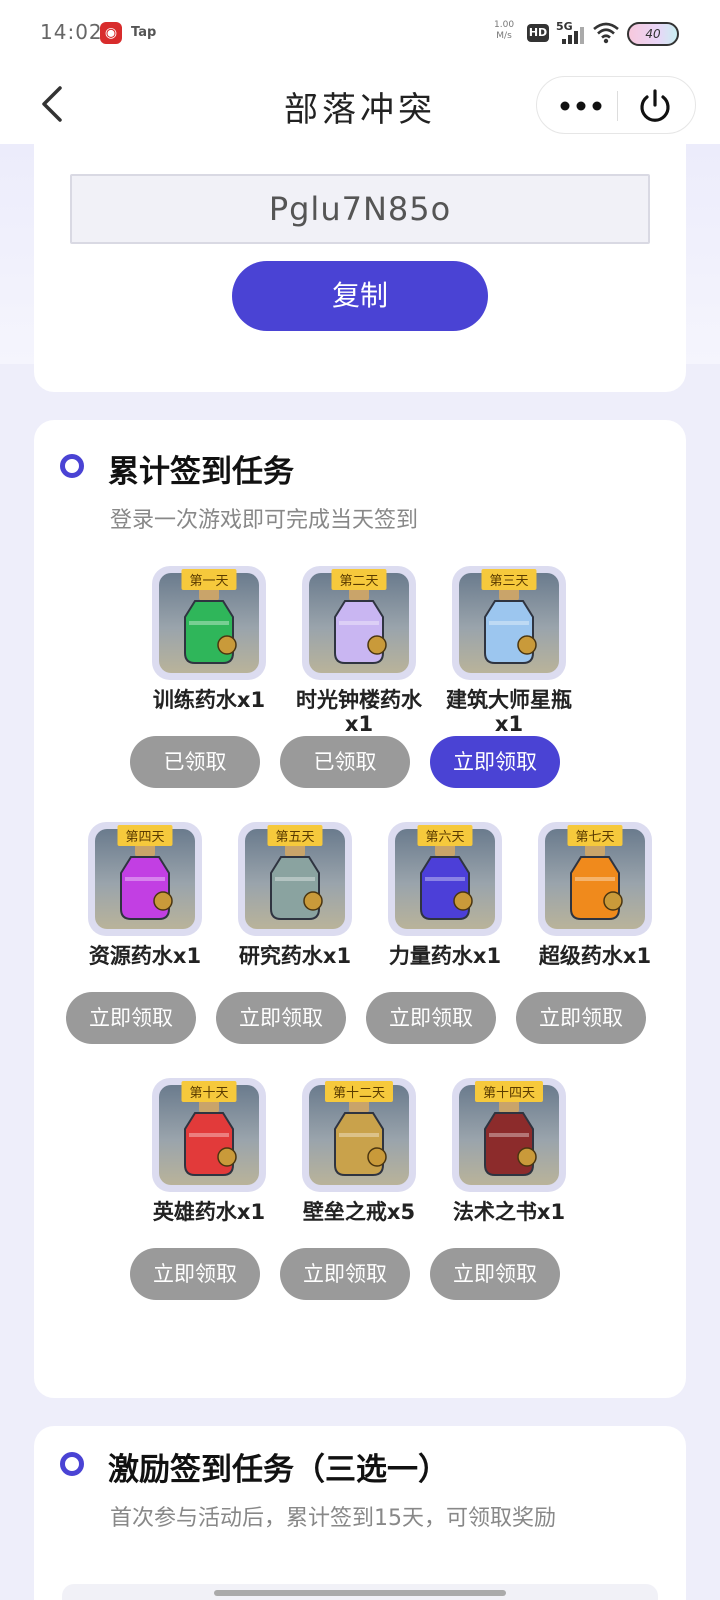 The width and height of the screenshot is (720, 1600). Describe the element at coordinates (564, 26) in the screenshot. I see `signal-label: 5G` at that location.